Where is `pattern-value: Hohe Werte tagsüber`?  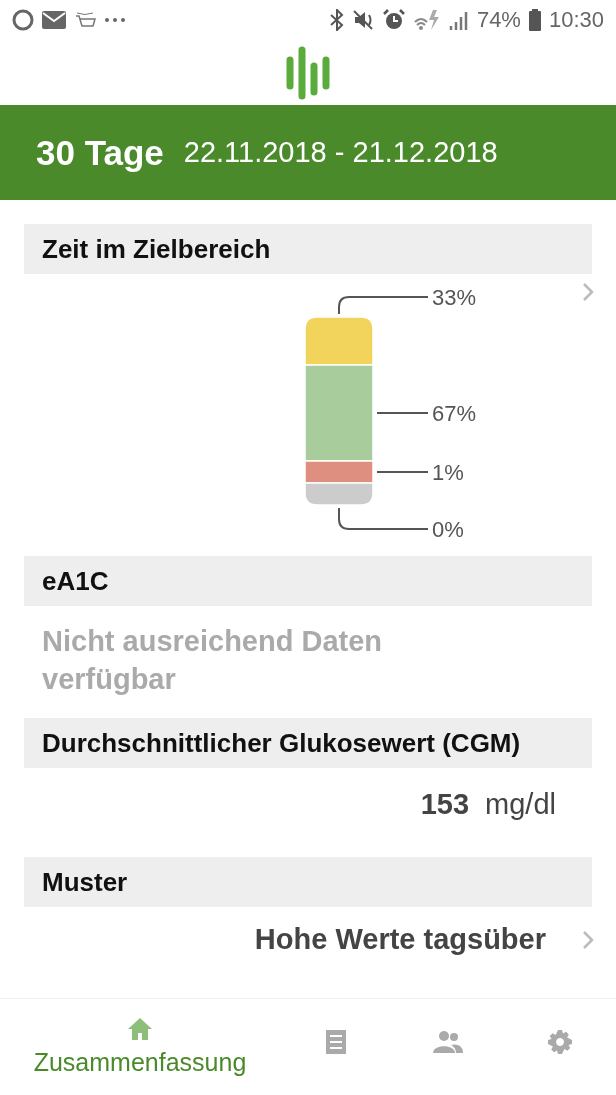 pattern-value: Hohe Werte tagsüber is located at coordinates (400, 939).